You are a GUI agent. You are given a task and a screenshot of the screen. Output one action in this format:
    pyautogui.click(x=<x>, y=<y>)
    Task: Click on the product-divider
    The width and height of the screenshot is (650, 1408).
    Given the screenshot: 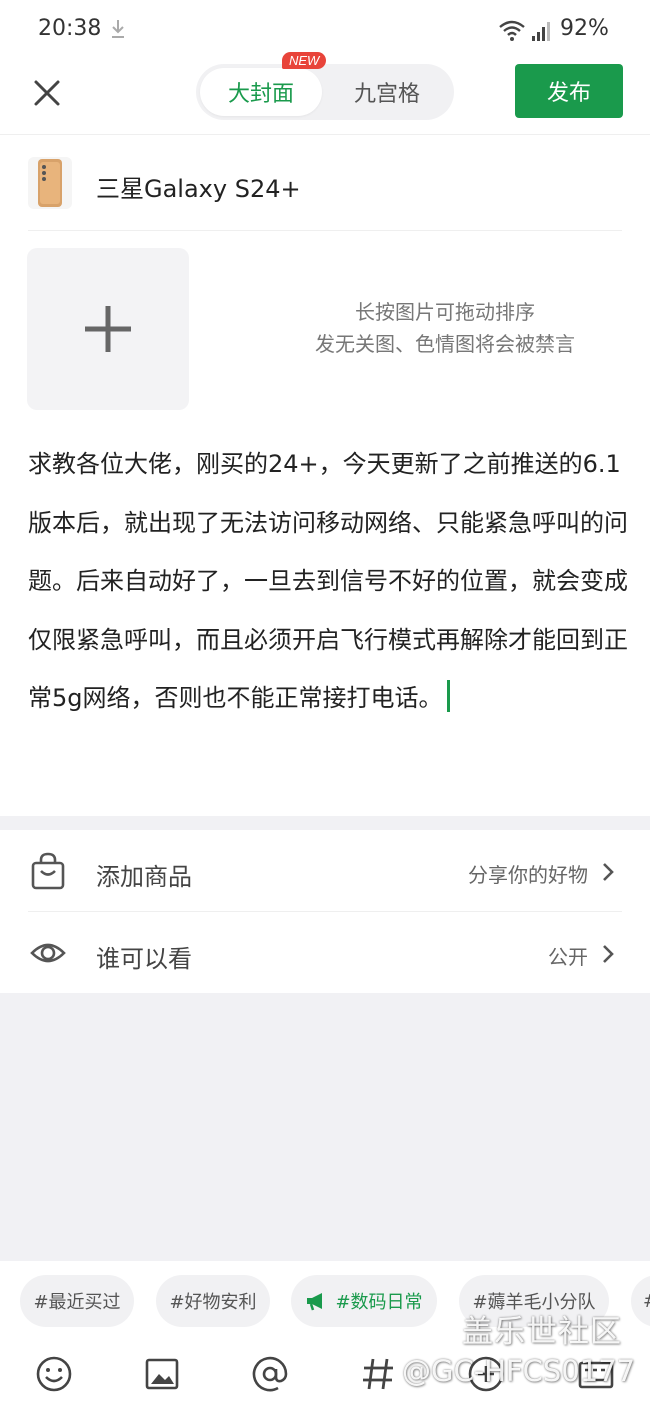 What is the action you would take?
    pyautogui.click(x=325, y=230)
    